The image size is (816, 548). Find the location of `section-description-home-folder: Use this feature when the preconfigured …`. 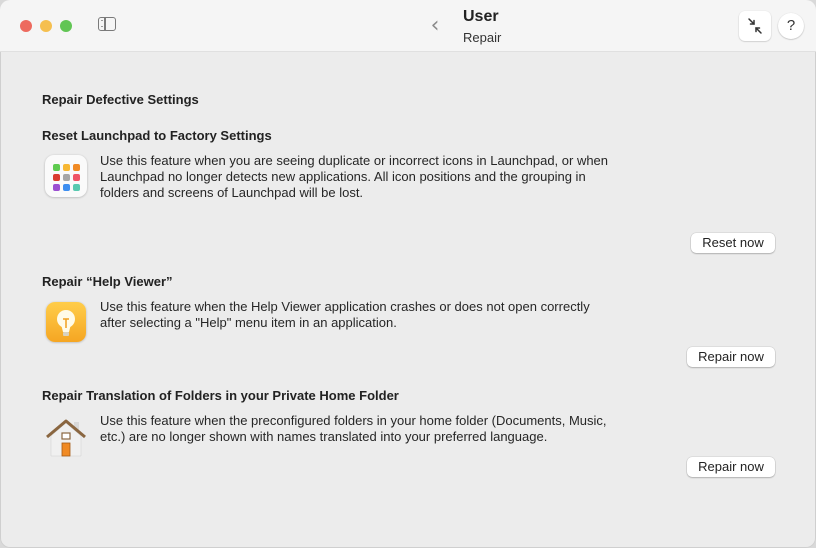

section-description-home-folder: Use this feature when the preconfigured … is located at coordinates (353, 428).